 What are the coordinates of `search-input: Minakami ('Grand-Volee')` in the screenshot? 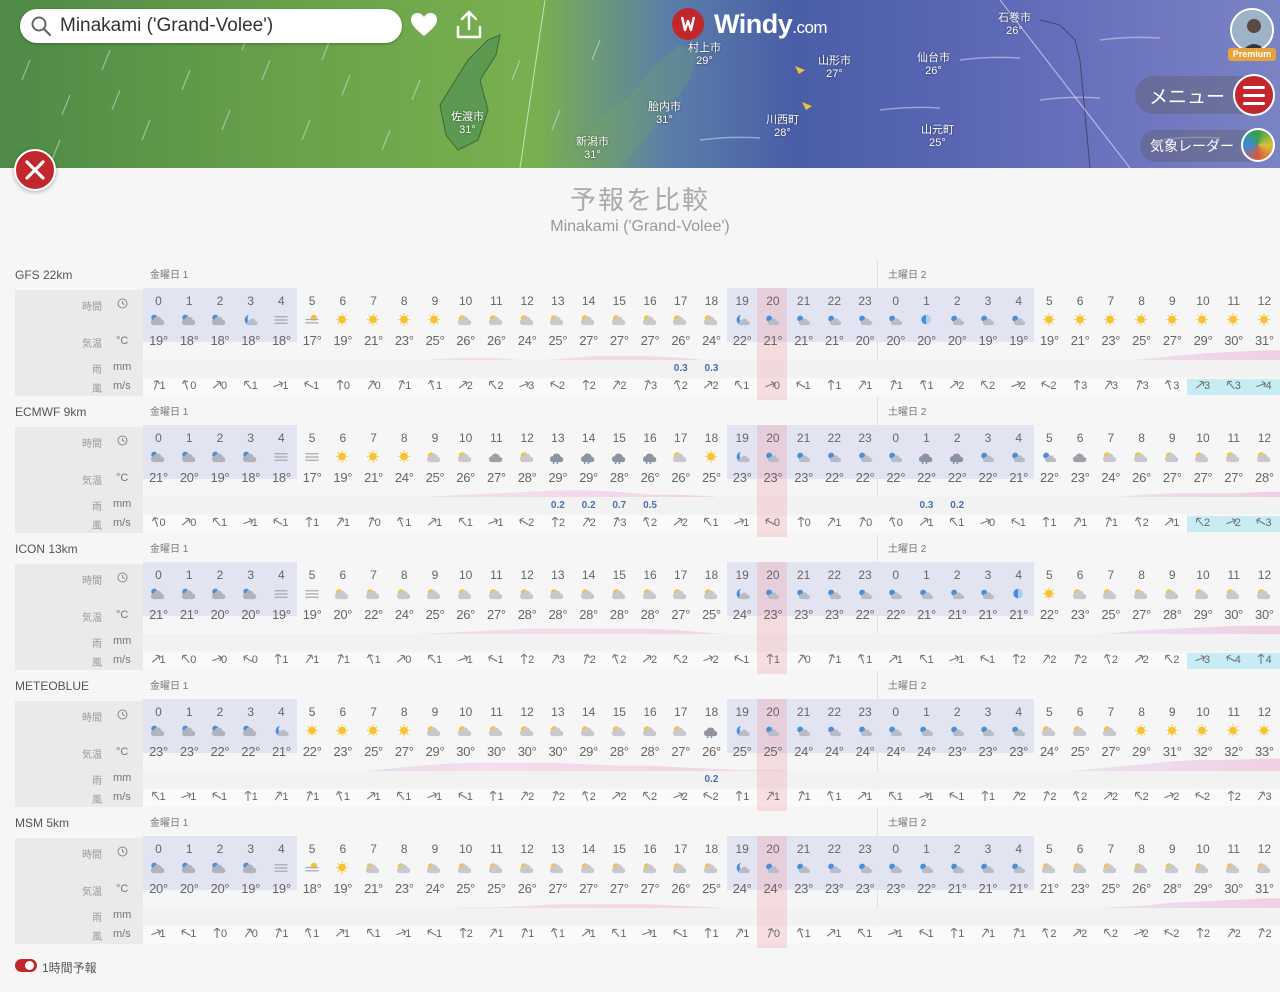 It's located at (166, 26).